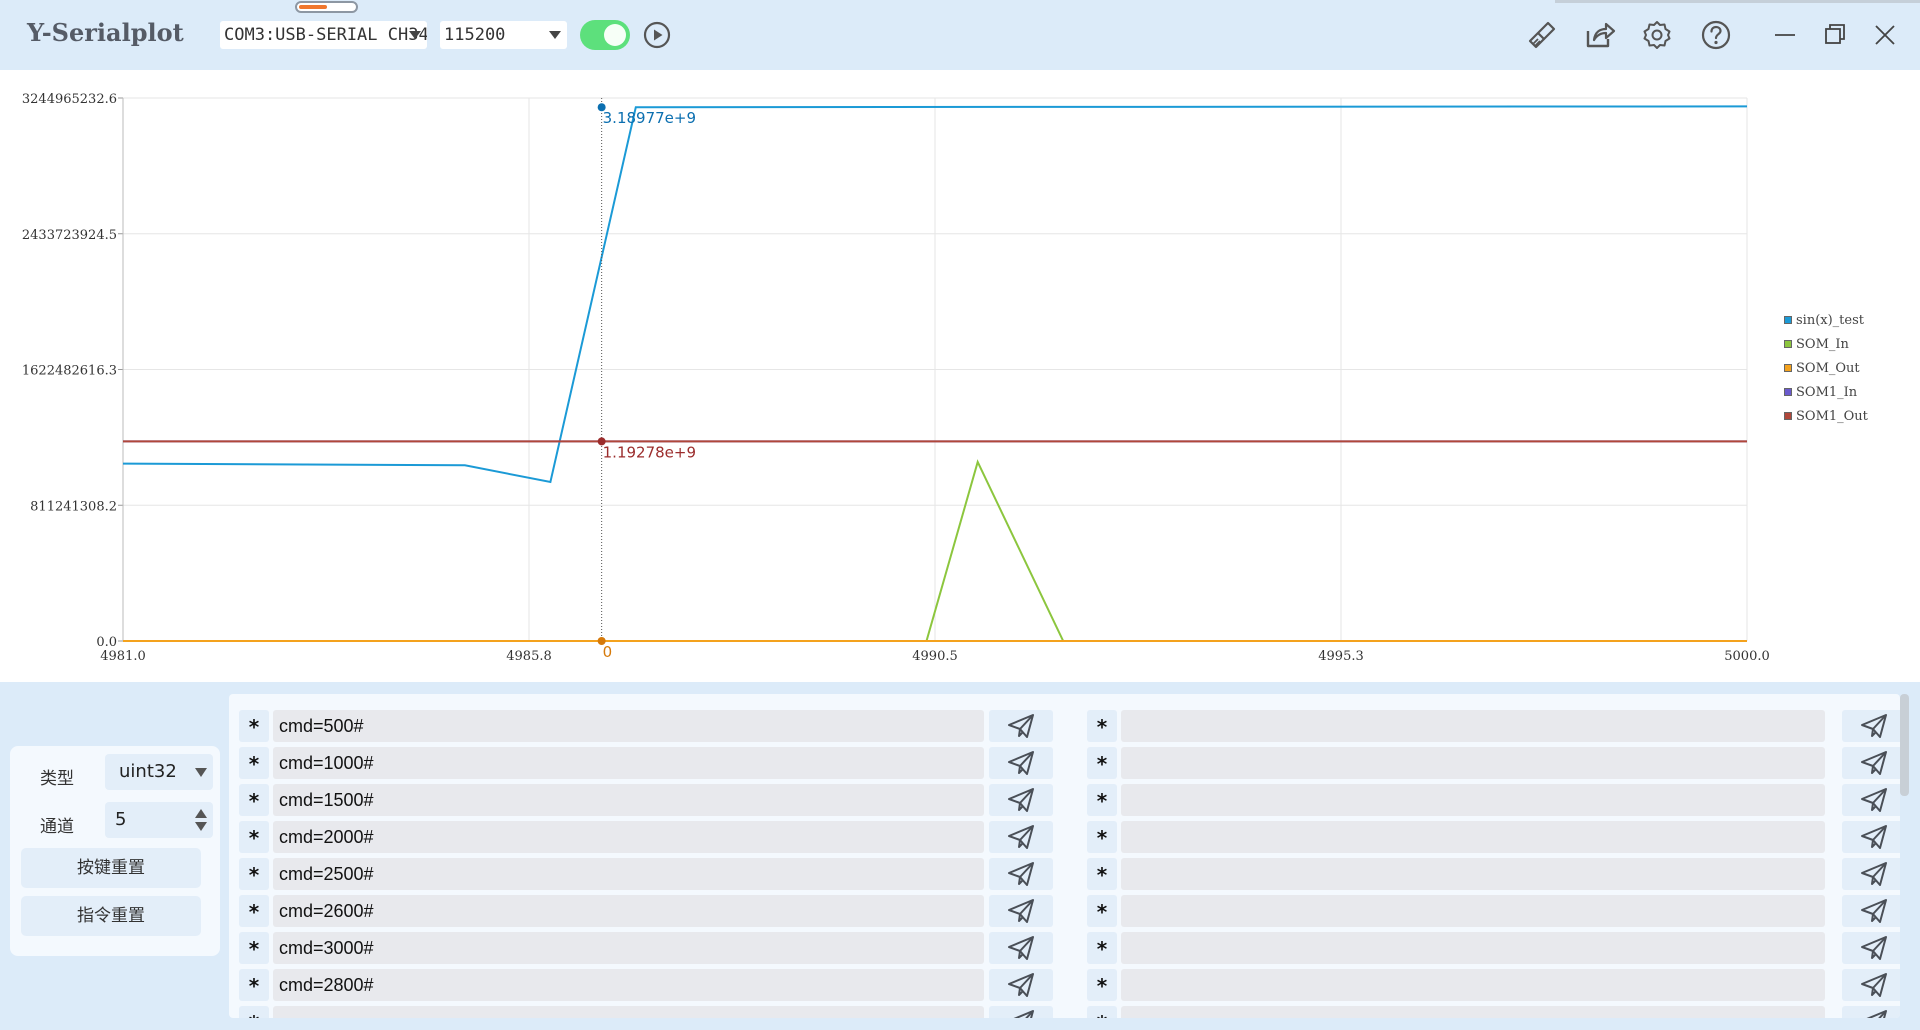 This screenshot has width=1920, height=1030. I want to click on port-select: COM3:USB-SERIAL CH340, so click(323, 35).